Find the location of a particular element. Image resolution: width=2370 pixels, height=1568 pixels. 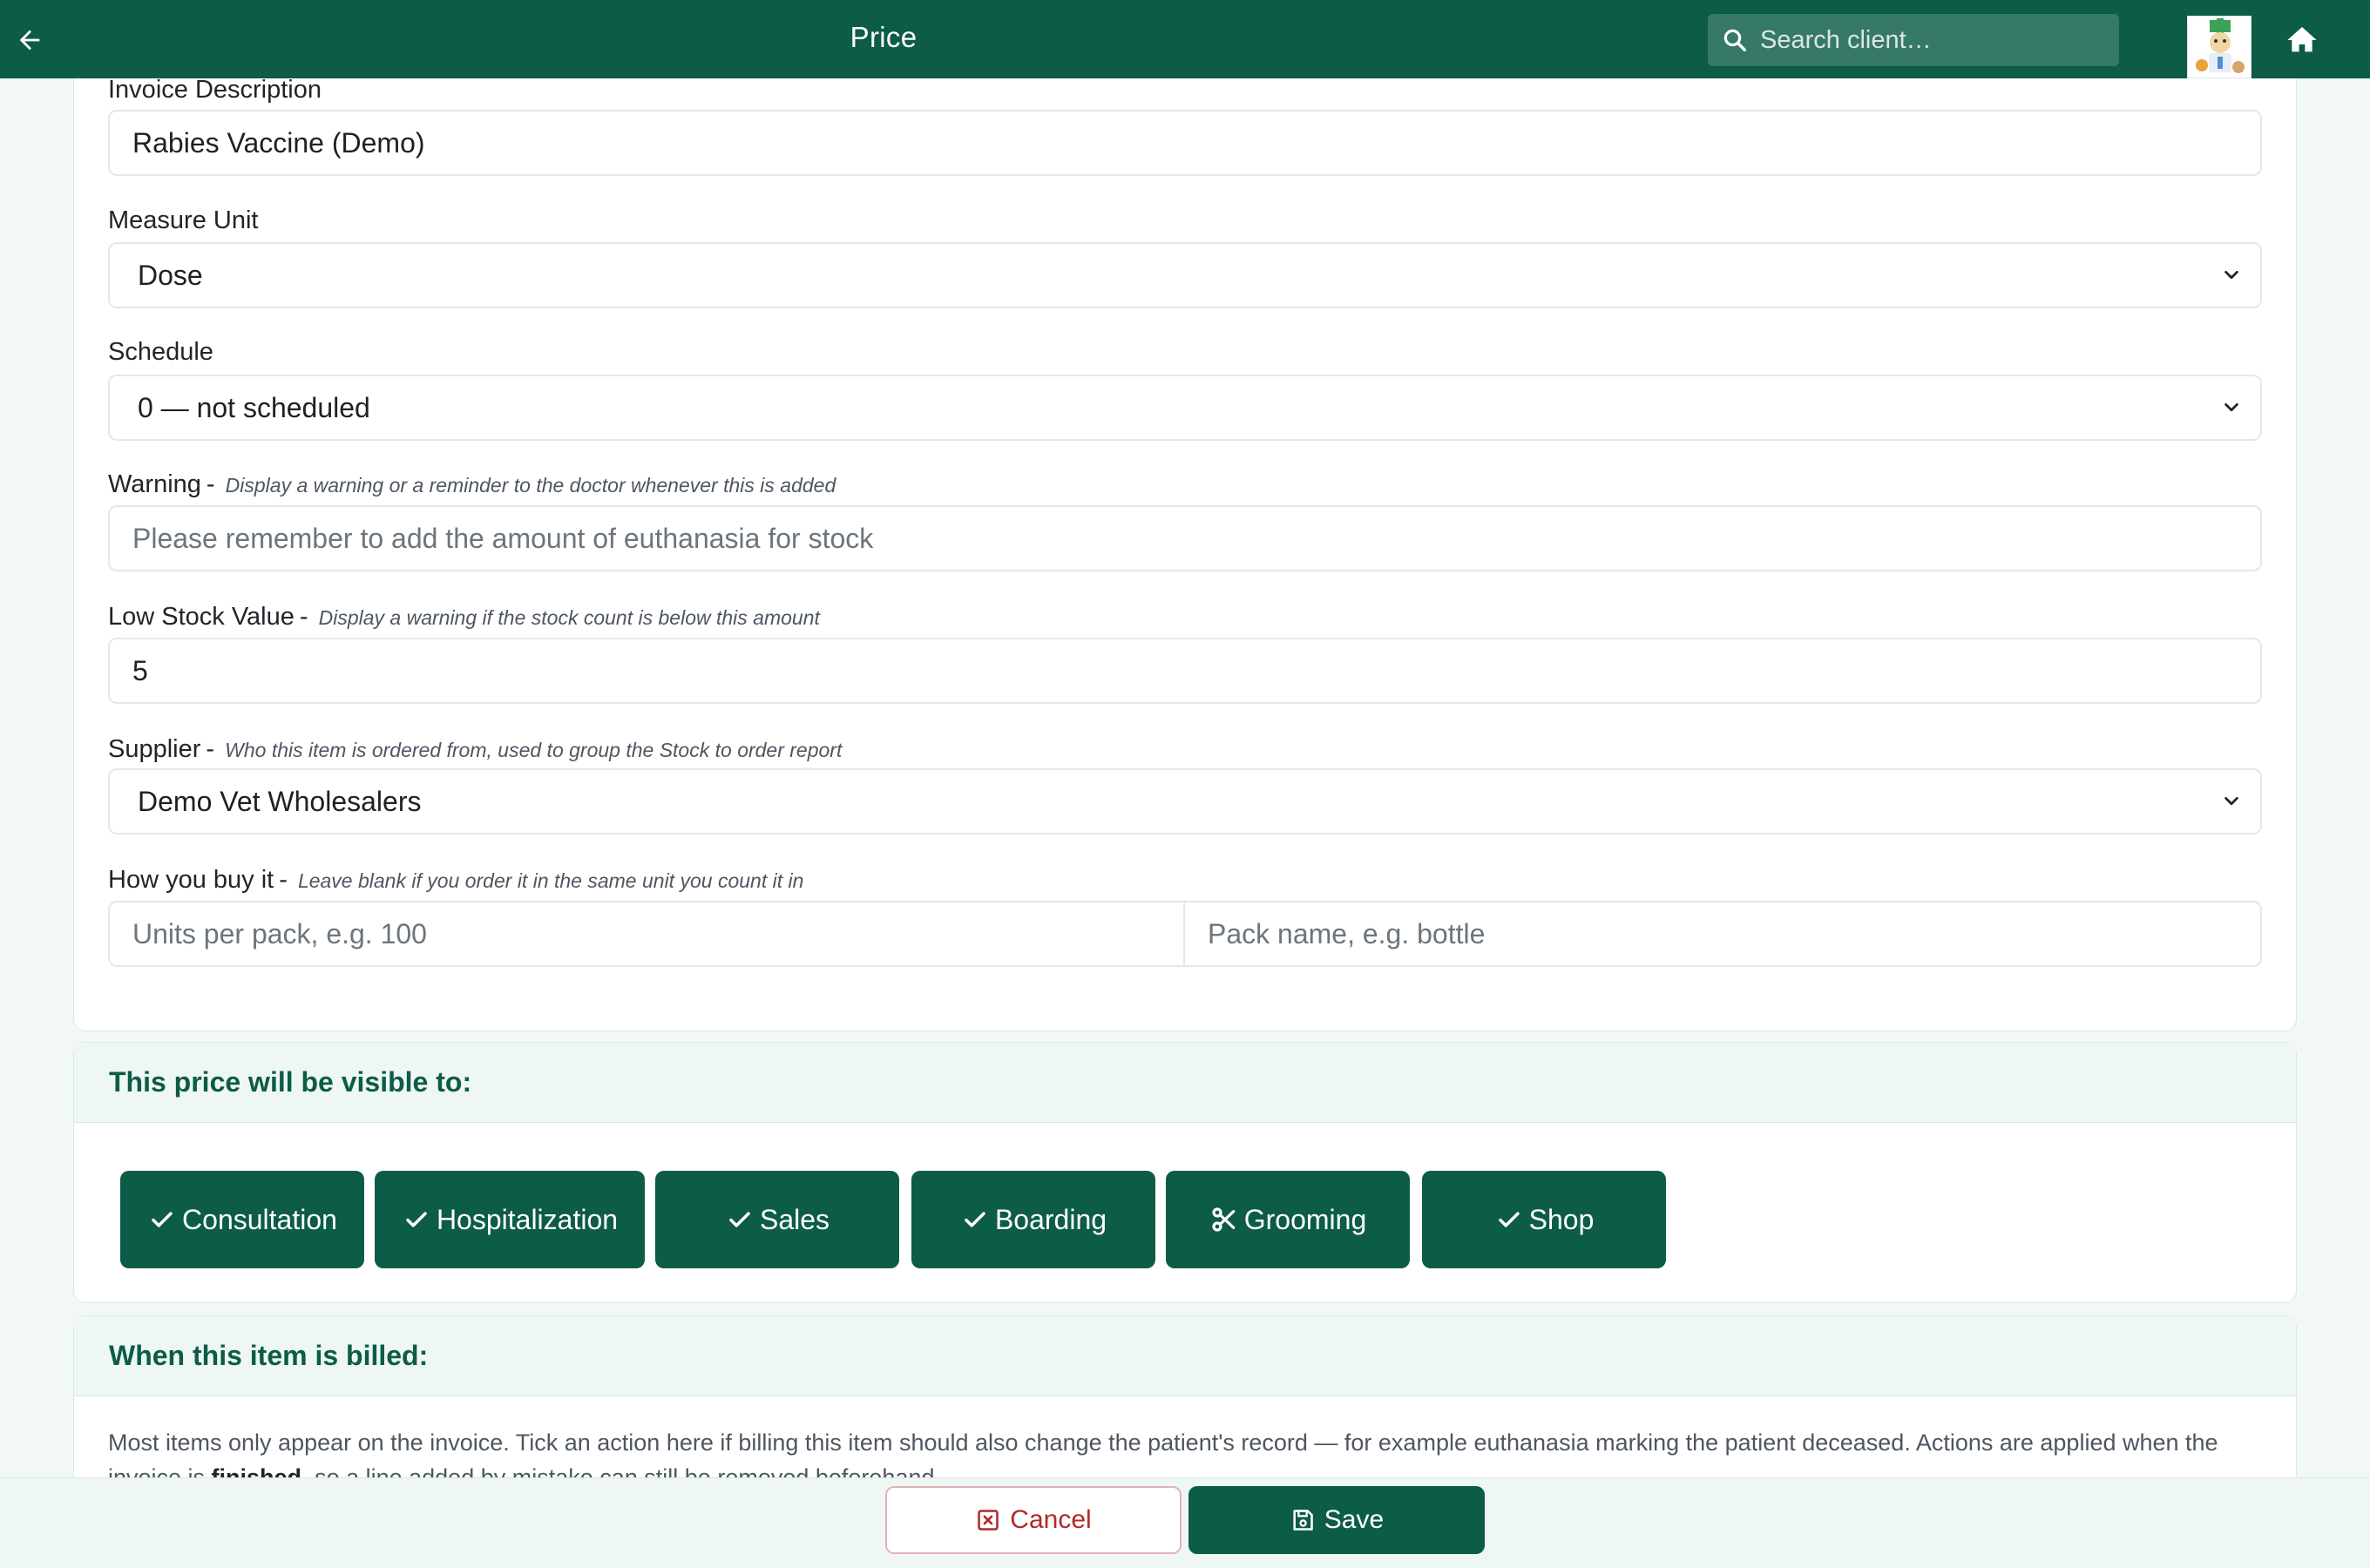

search-input is located at coordinates (1934, 40).